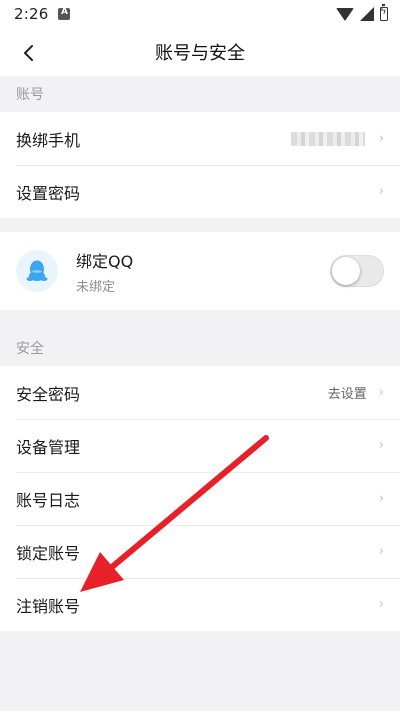 This screenshot has width=400, height=711. Describe the element at coordinates (200, 94) in the screenshot. I see `section-label-account: 账号` at that location.